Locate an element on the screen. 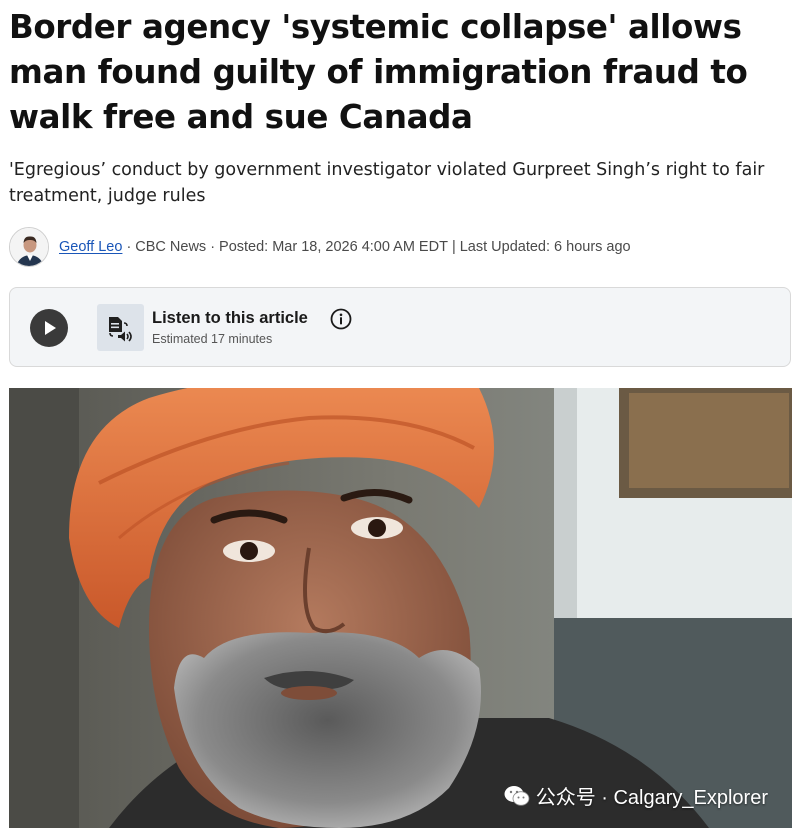 The image size is (800, 837). watermark: 公众号 · Calgary_Explorer is located at coordinates (636, 795).